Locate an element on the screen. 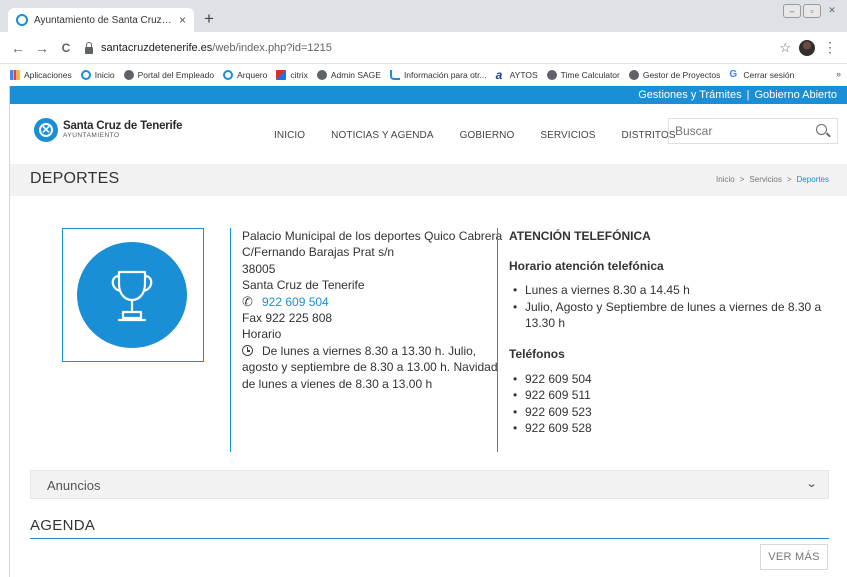  postal-code: 38005 is located at coordinates (259, 268).